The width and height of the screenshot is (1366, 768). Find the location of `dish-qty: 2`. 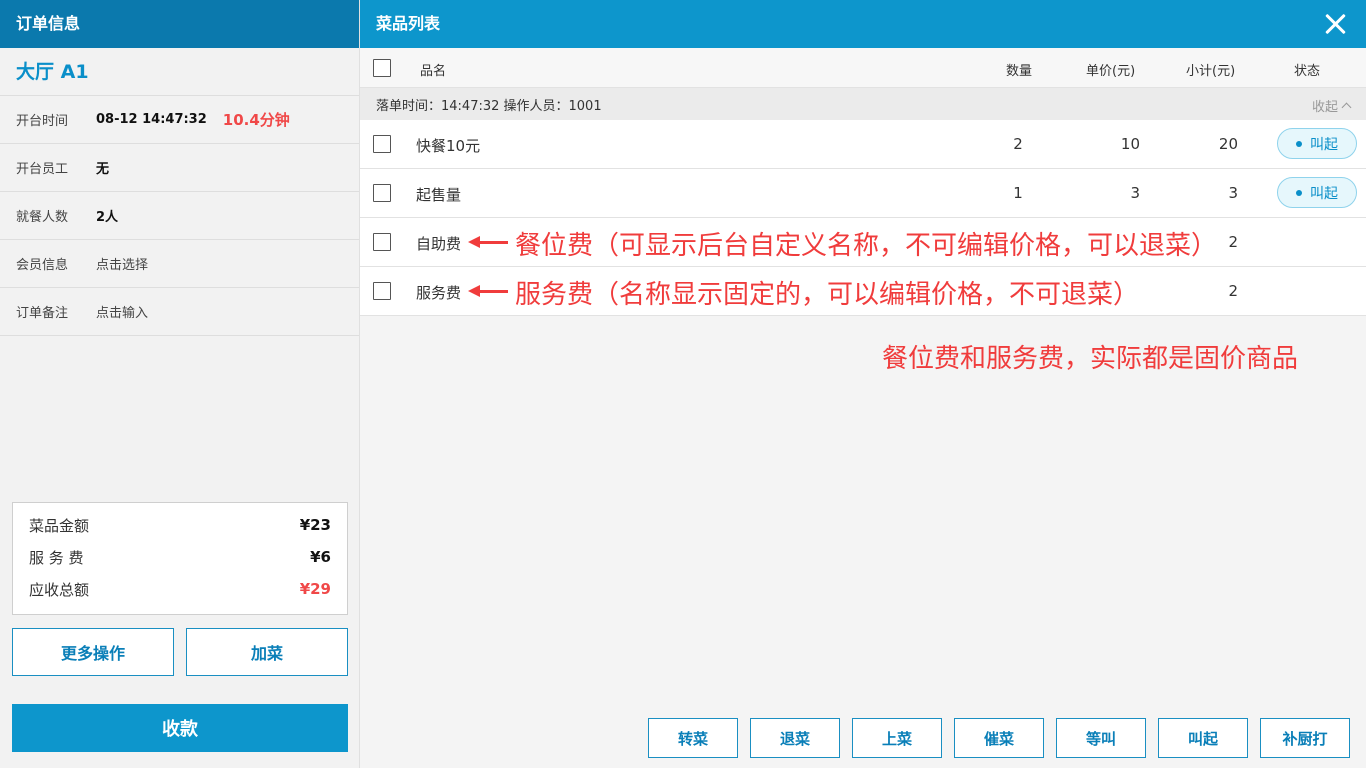

dish-qty: 2 is located at coordinates (1018, 144).